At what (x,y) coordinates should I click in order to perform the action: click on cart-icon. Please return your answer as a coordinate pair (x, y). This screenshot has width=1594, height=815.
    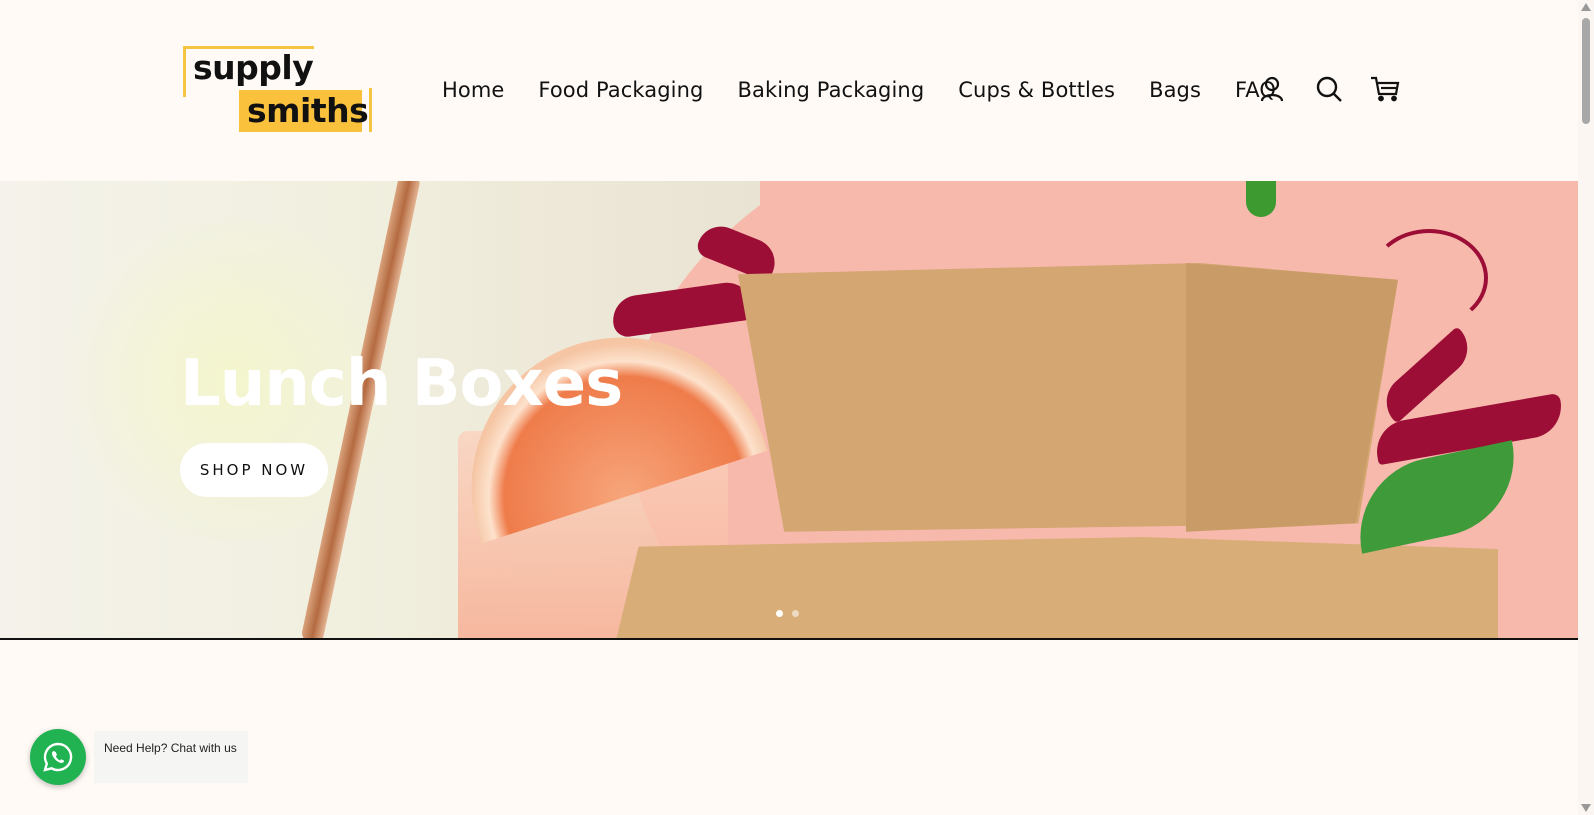
    Looking at the image, I should click on (1385, 89).